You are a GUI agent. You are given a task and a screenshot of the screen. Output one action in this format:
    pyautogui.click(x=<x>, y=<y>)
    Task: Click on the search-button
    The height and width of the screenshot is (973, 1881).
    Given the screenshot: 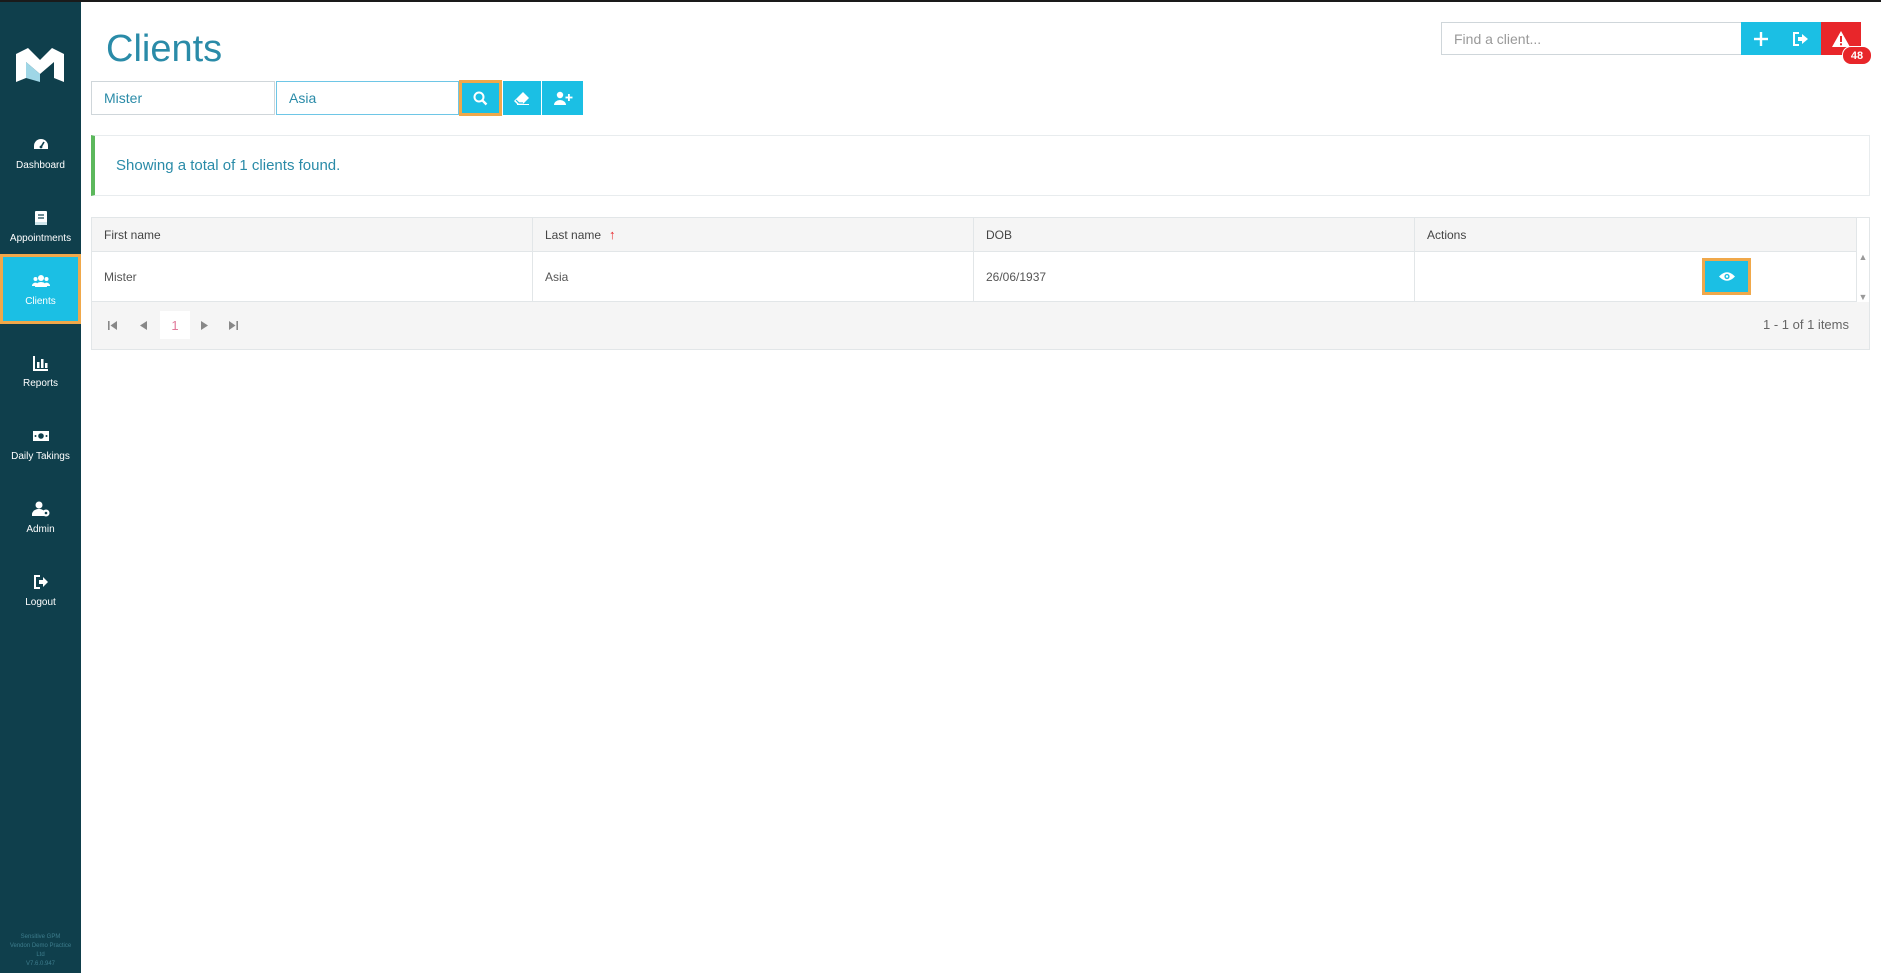 What is the action you would take?
    pyautogui.click(x=480, y=98)
    